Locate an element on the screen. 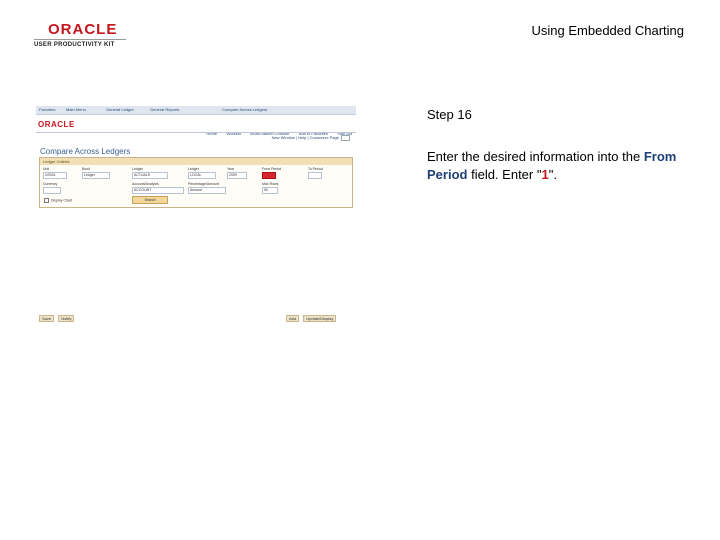 This screenshot has width=720, height=540. bottom-toolbar-left: Save Notify is located at coordinates (58, 318).